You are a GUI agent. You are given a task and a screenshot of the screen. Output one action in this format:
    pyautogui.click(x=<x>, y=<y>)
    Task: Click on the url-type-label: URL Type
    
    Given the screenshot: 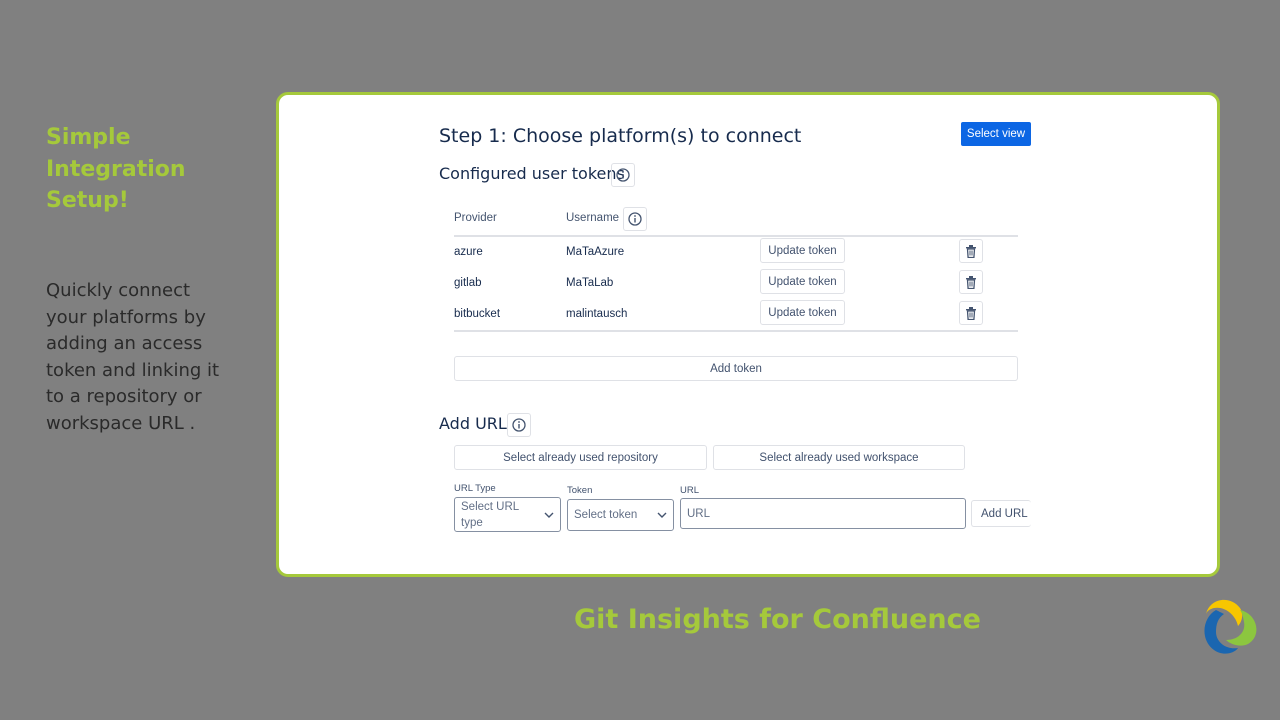 What is the action you would take?
    pyautogui.click(x=475, y=488)
    